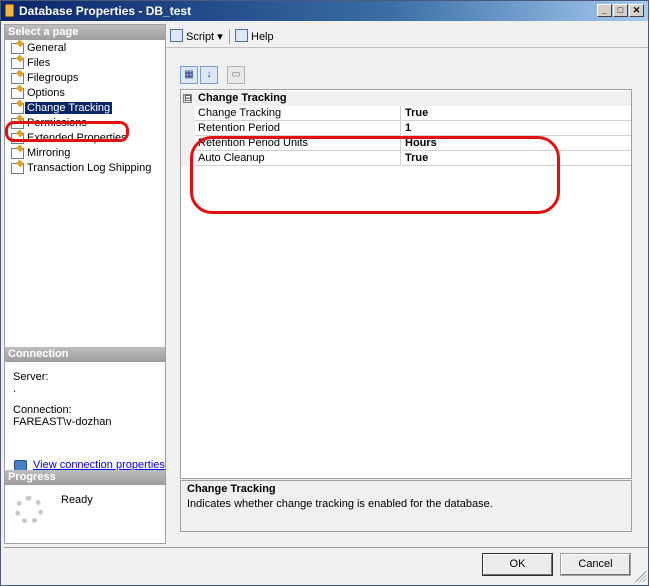  What do you see at coordinates (324, 11) in the screenshot?
I see `title-bar: Database Properties - DB_test _ □ ✕` at bounding box center [324, 11].